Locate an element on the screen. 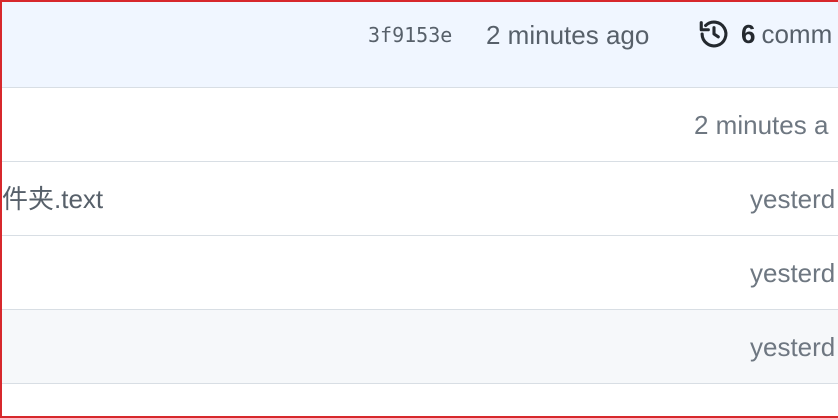 This screenshot has width=838, height=418. file-commit-time: 2 minutes a is located at coordinates (761, 125).